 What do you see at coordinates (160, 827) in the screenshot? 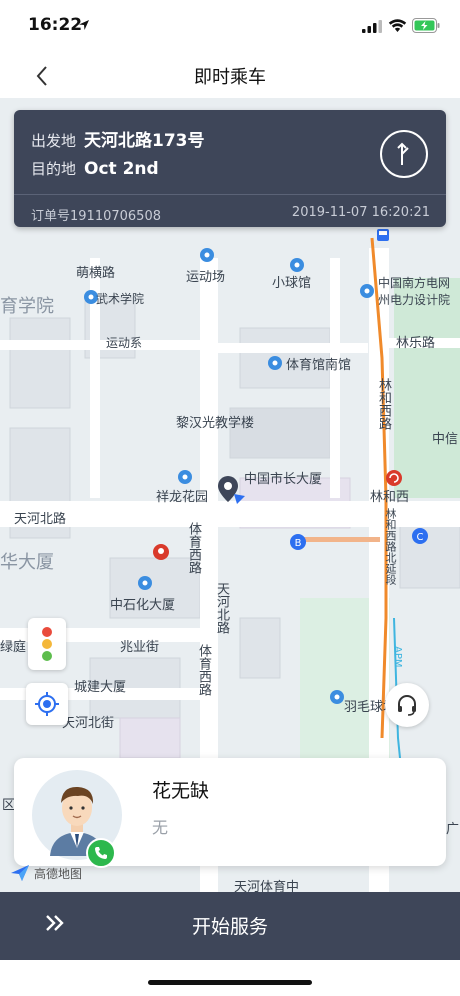
I see `driver-subtitle: 无` at bounding box center [160, 827].